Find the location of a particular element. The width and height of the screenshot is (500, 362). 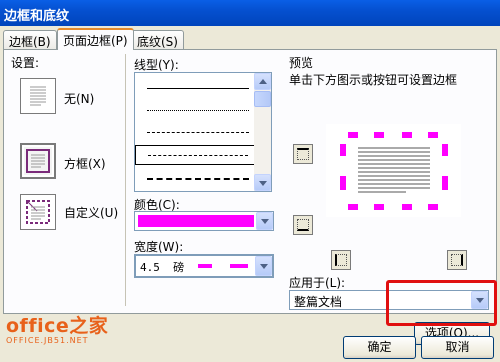

setting-heading: 设置: is located at coordinates (25, 63).